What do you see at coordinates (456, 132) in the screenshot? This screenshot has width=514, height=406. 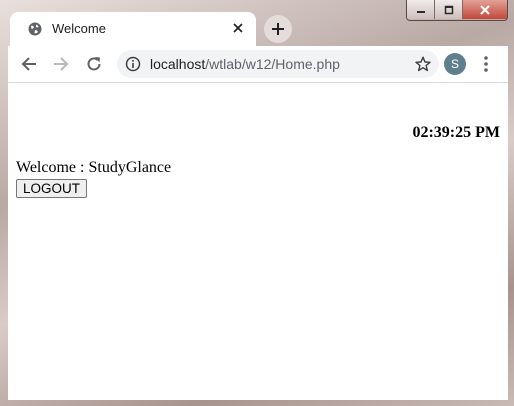 I see `clock-display: 02:39:25 PM` at bounding box center [456, 132].